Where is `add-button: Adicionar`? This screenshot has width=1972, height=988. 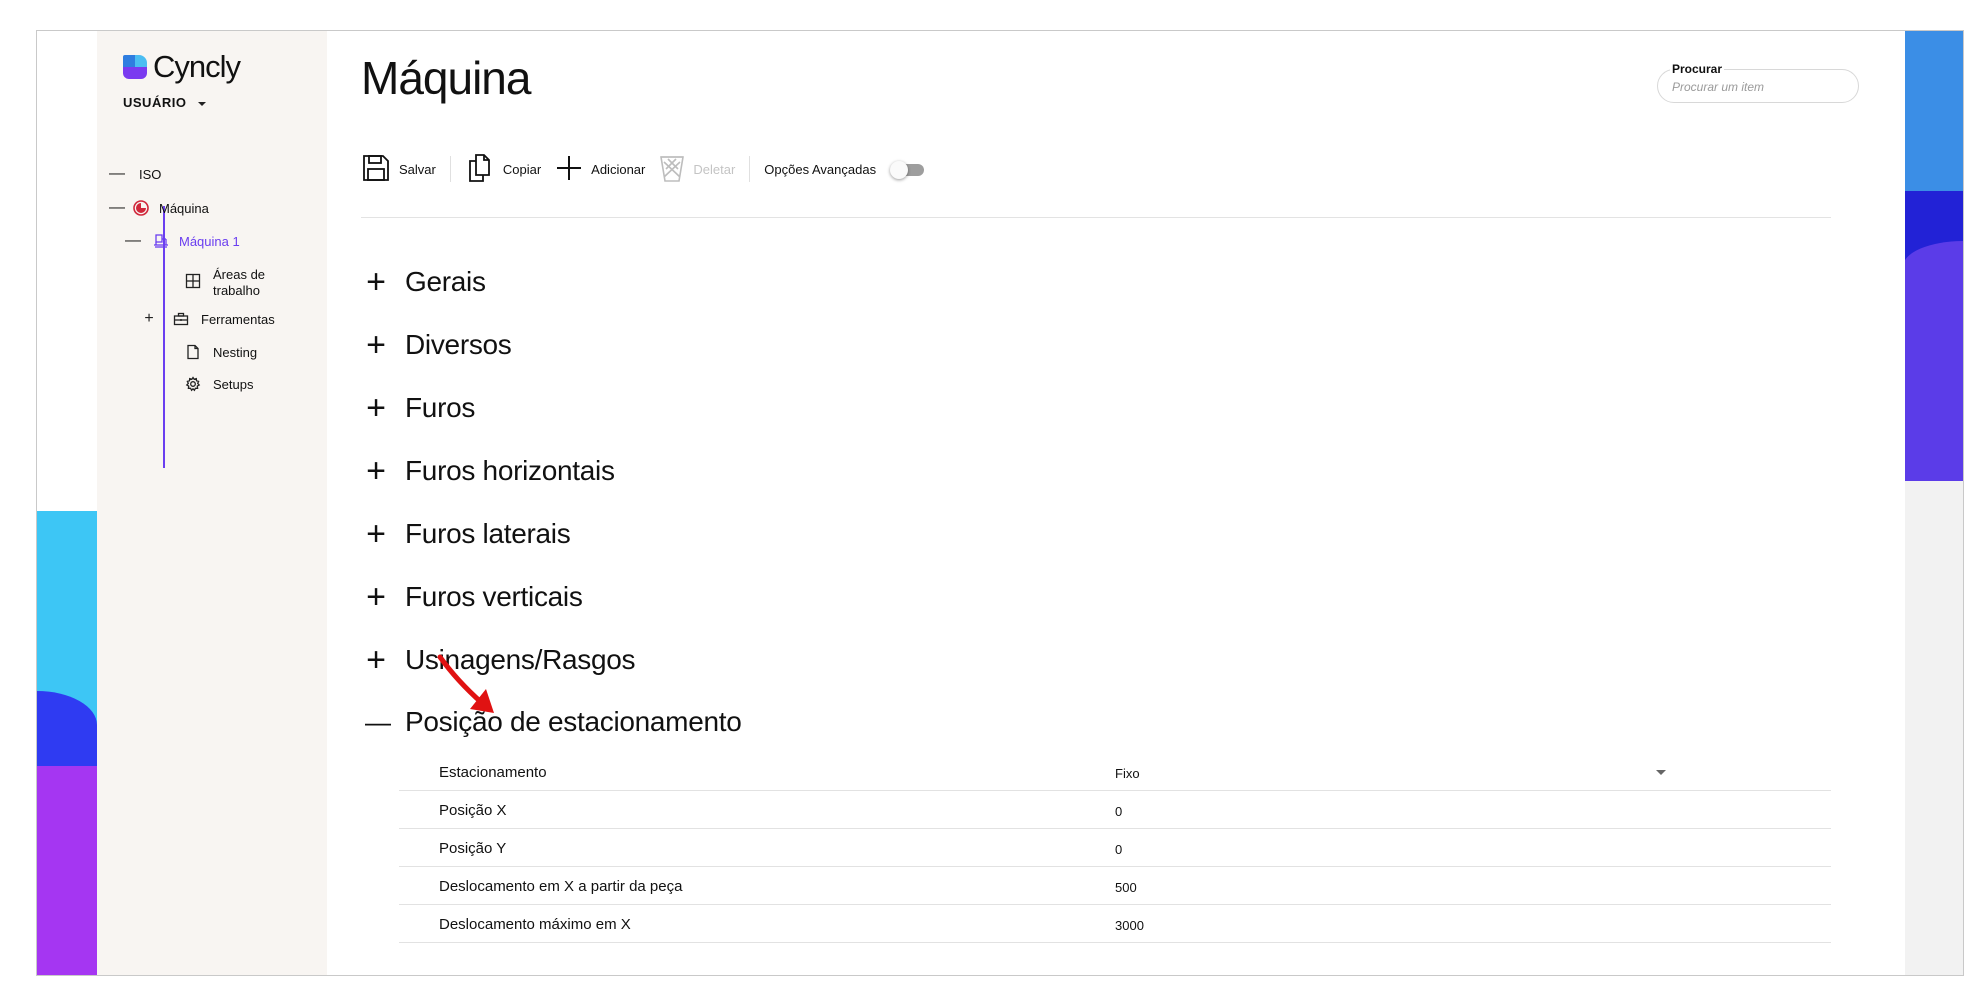 add-button: Adicionar is located at coordinates (607, 169).